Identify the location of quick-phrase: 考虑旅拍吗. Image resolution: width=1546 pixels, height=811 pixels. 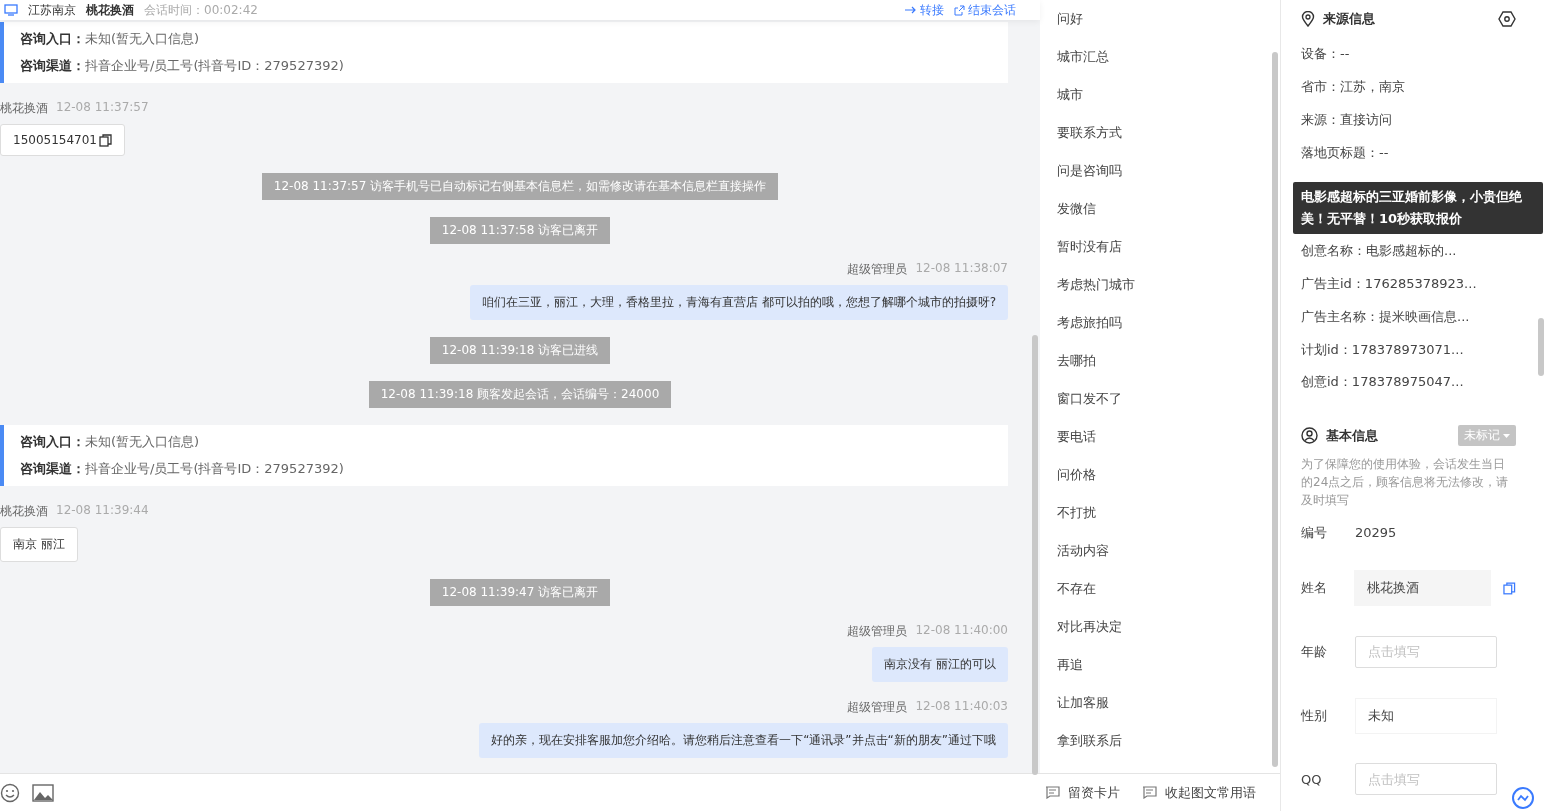
(1160, 323).